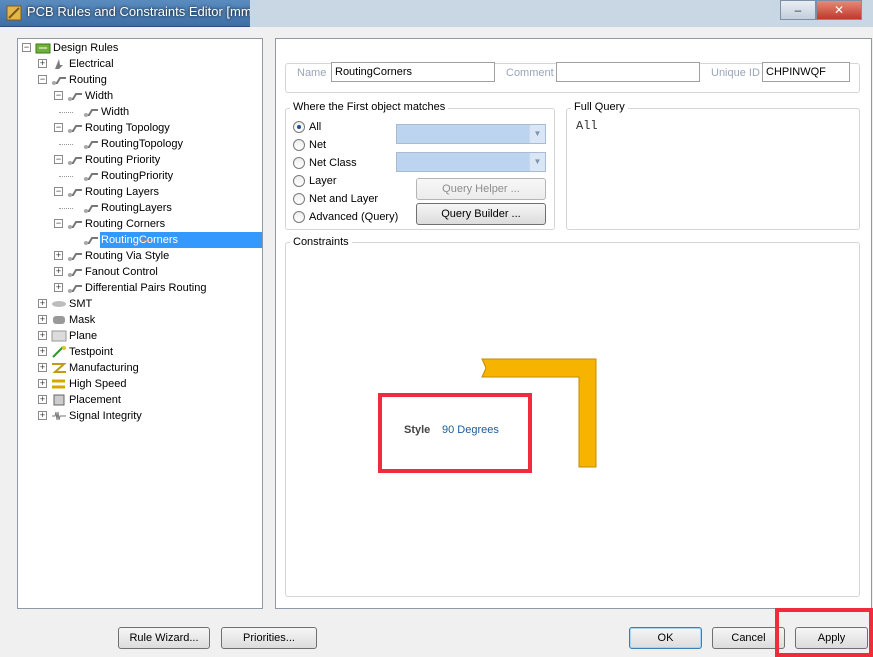  What do you see at coordinates (140, 256) in the screenshot?
I see `tree-item-routing-via-style: + Routing Via Style` at bounding box center [140, 256].